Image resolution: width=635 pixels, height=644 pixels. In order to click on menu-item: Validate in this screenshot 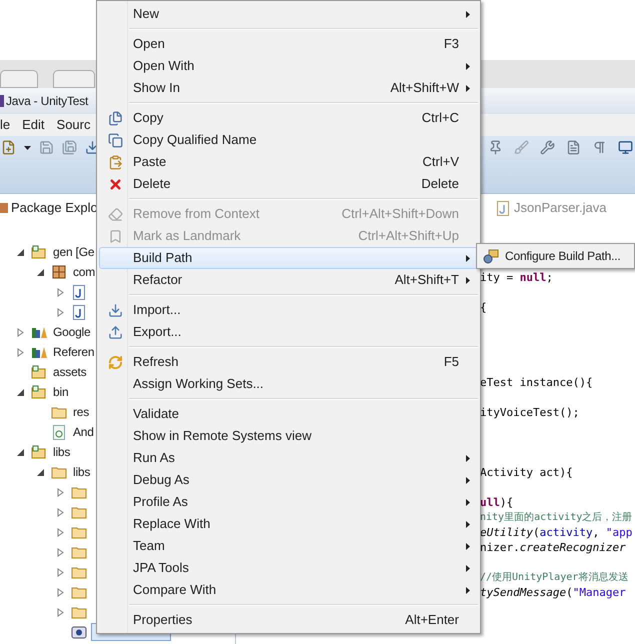, I will do `click(288, 414)`.